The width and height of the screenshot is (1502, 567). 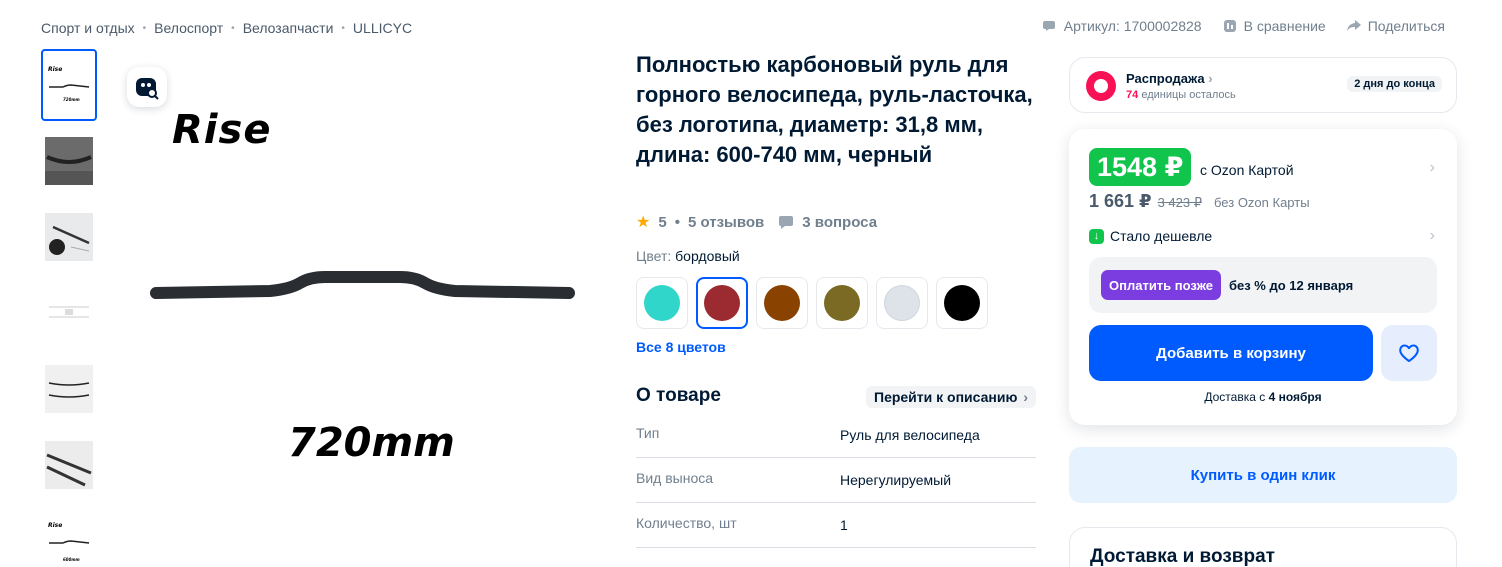 What do you see at coordinates (1161, 236) in the screenshot?
I see `price-dropped-label: Стало дешевле` at bounding box center [1161, 236].